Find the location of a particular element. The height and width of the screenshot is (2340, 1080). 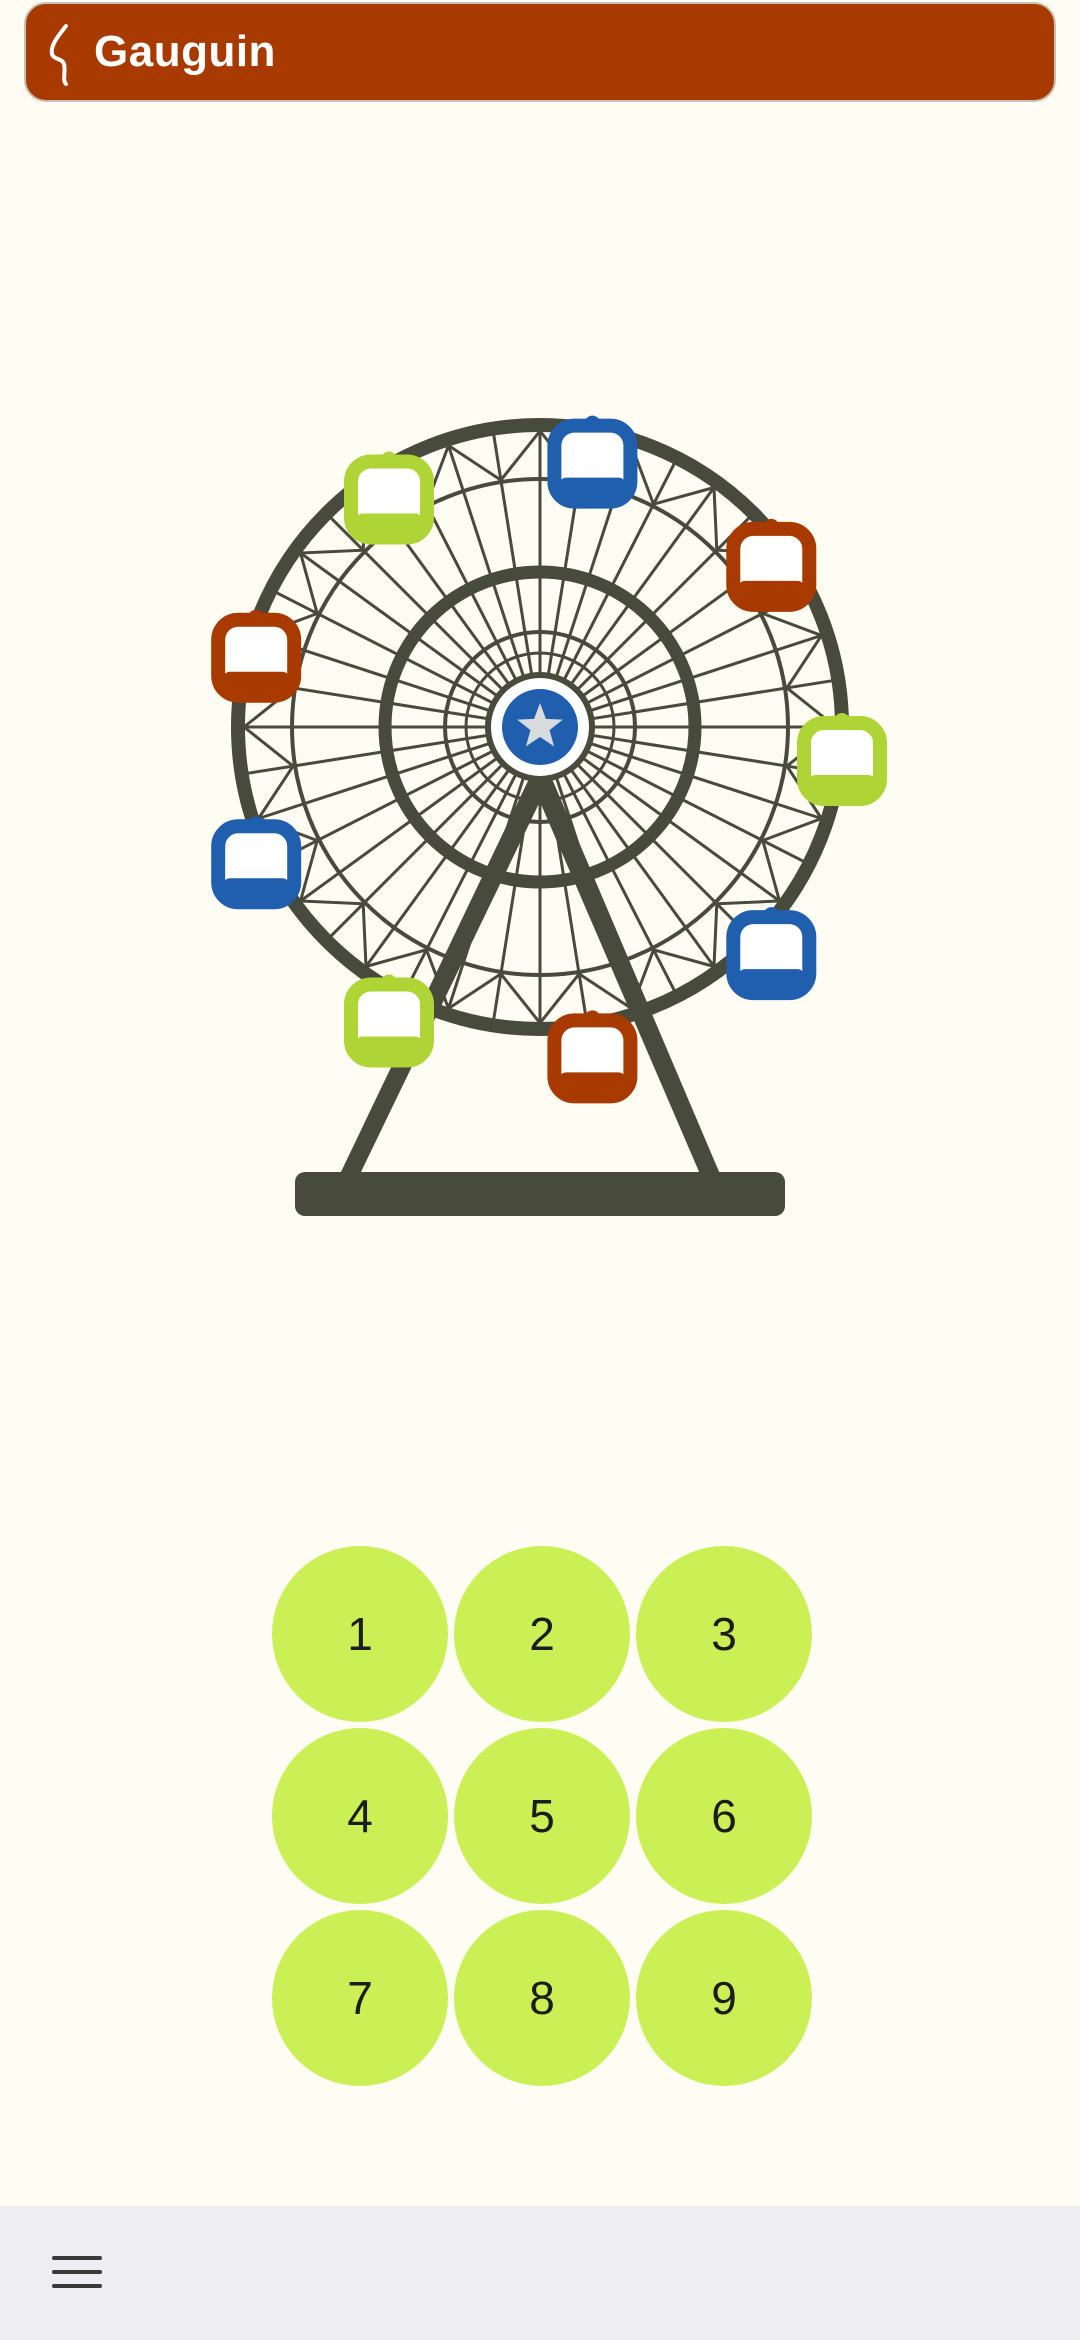

wheel-base is located at coordinates (540, 1194).